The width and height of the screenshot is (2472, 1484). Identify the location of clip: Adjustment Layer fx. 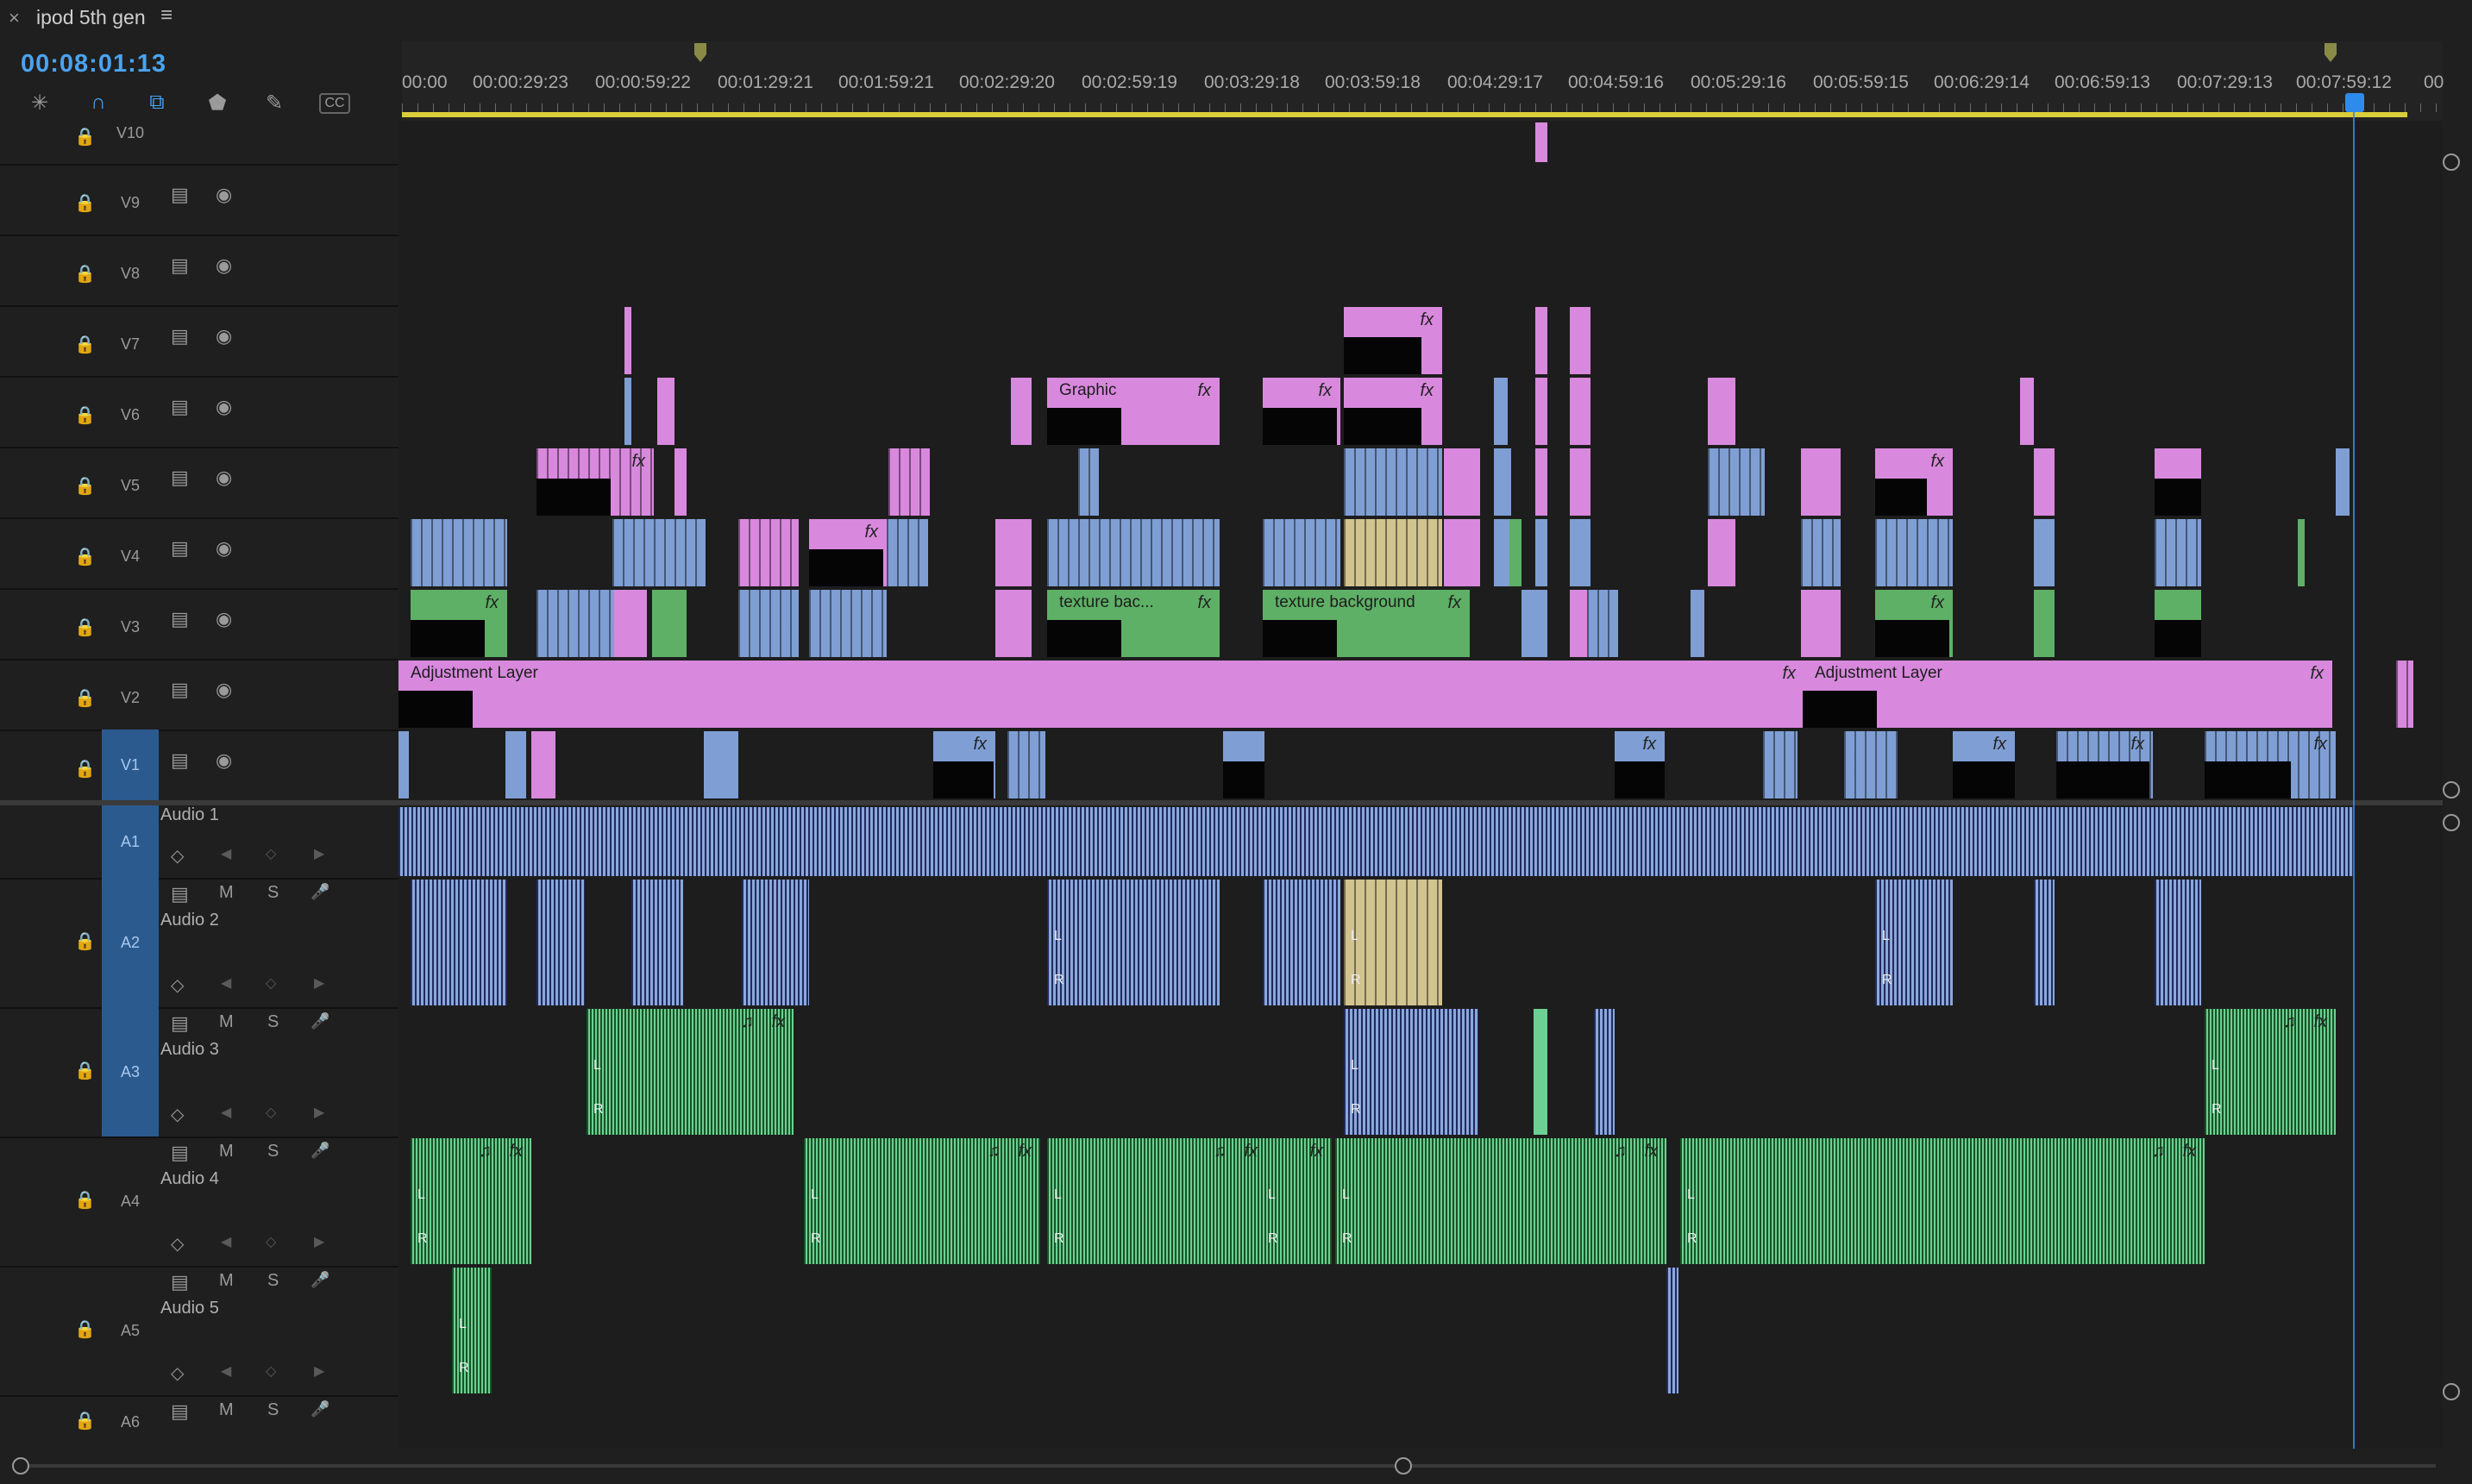
(2067, 694).